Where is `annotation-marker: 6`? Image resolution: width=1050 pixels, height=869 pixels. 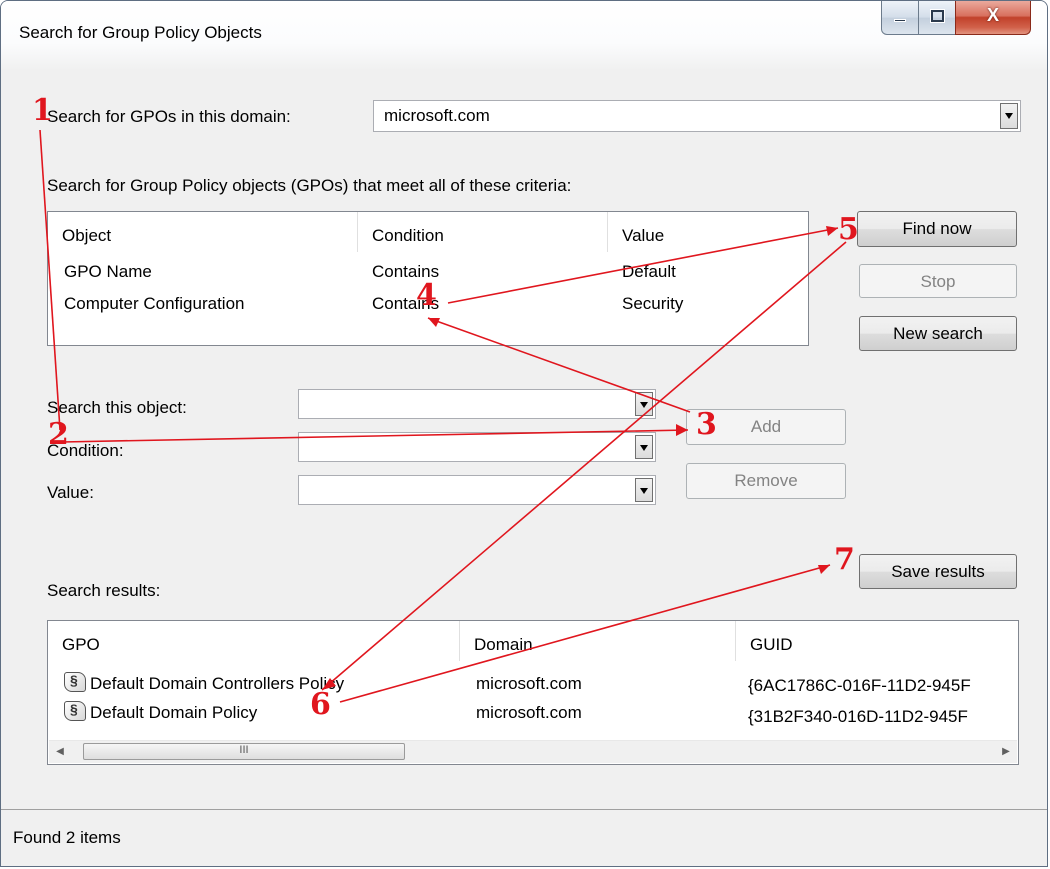
annotation-marker: 6 is located at coordinates (320, 704).